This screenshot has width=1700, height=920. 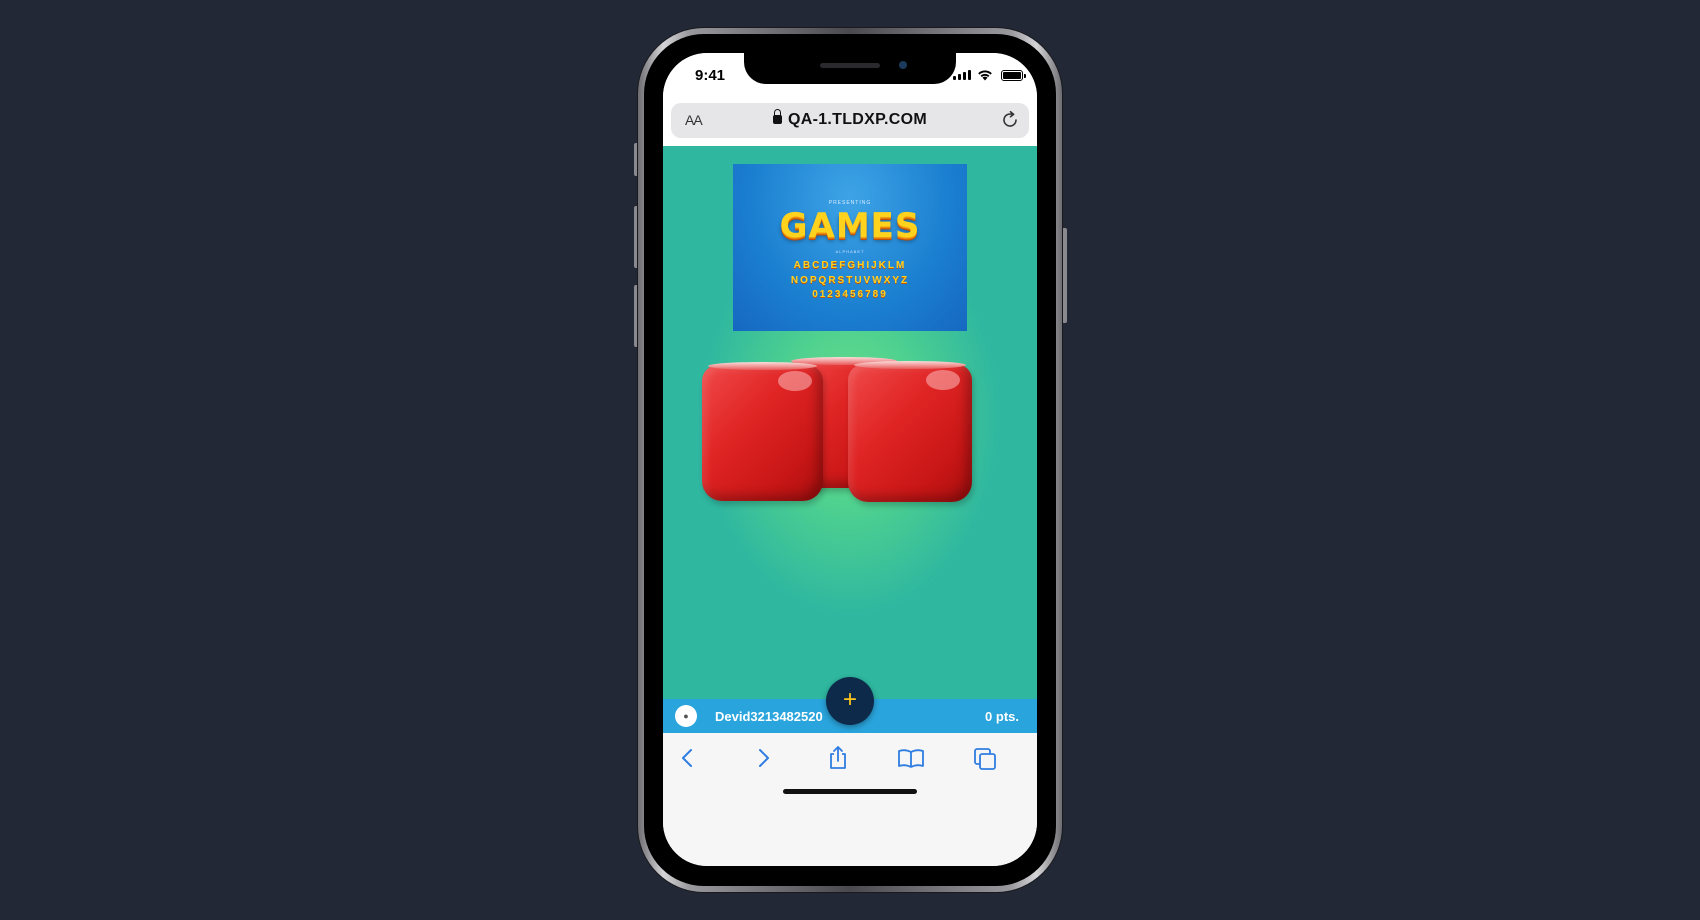 What do you see at coordinates (838, 758) in the screenshot?
I see `share-icon` at bounding box center [838, 758].